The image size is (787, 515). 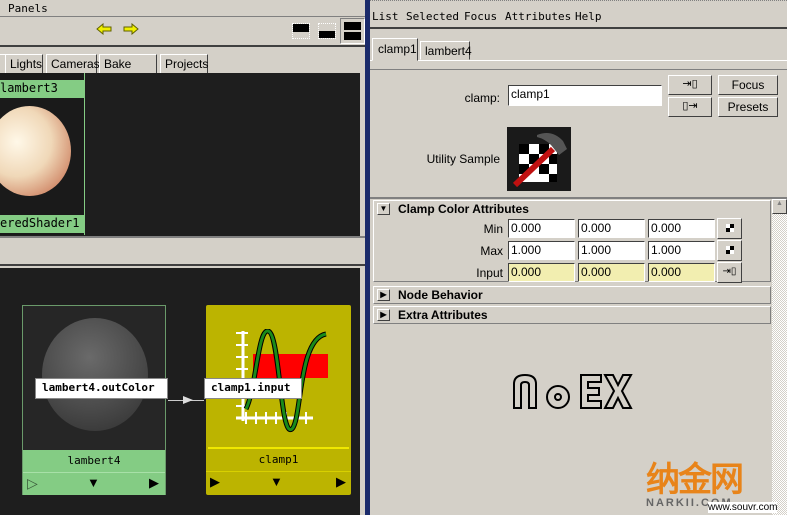 What do you see at coordinates (101, 388) in the screenshot?
I see `connection-source-label: lambert4.outColor` at bounding box center [101, 388].